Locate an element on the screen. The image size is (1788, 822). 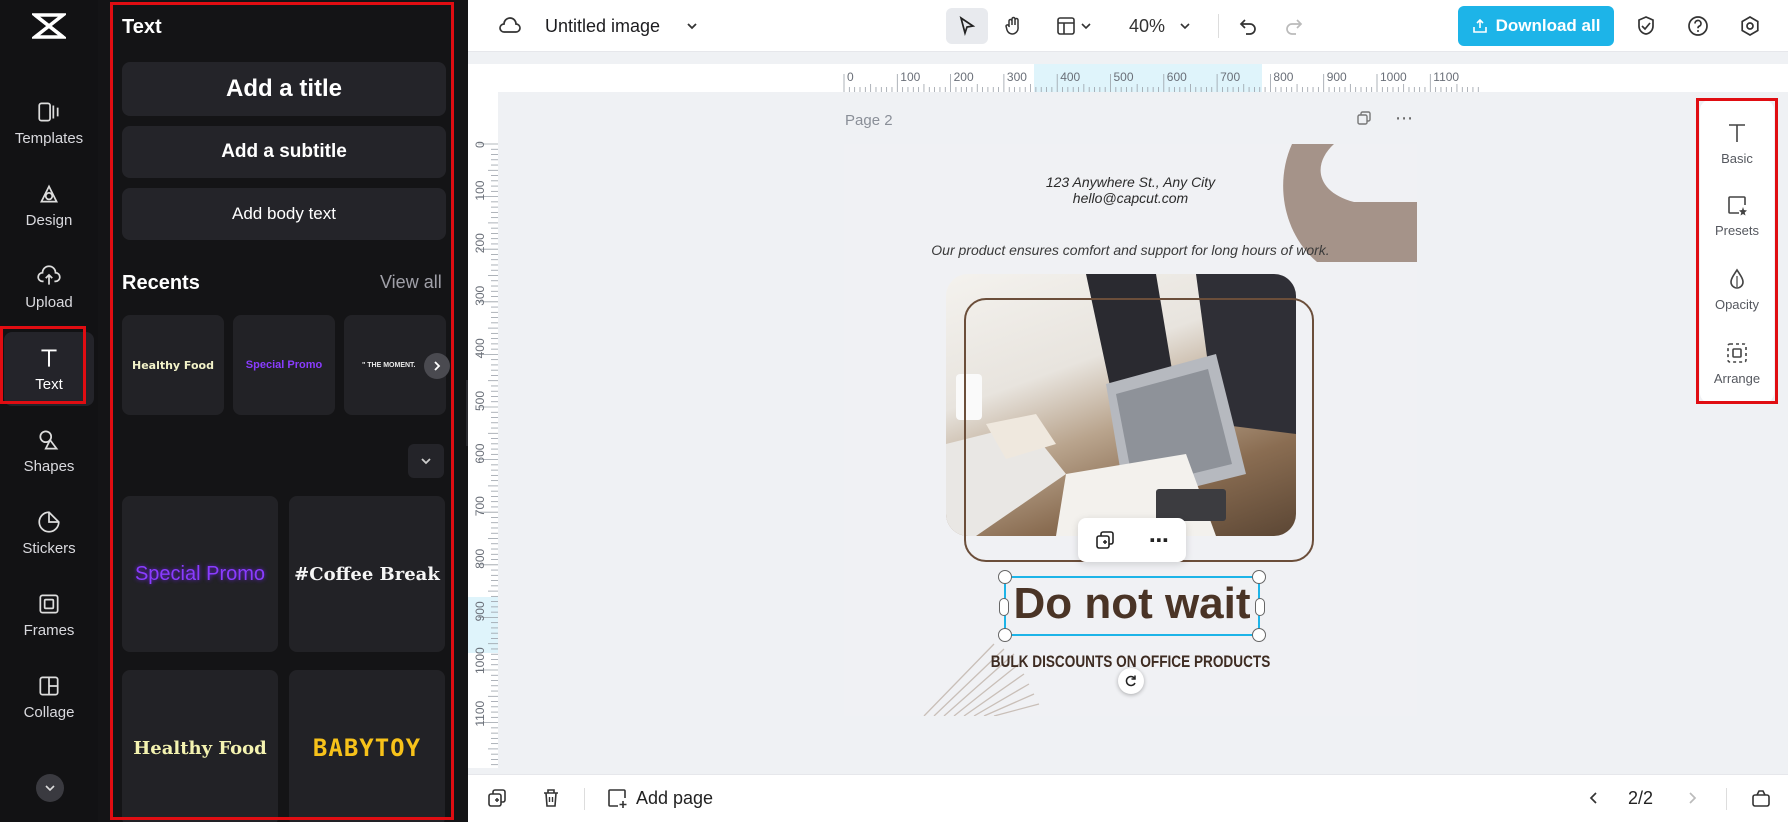
headline-text: Do not wait is located at coordinates (1132, 604).